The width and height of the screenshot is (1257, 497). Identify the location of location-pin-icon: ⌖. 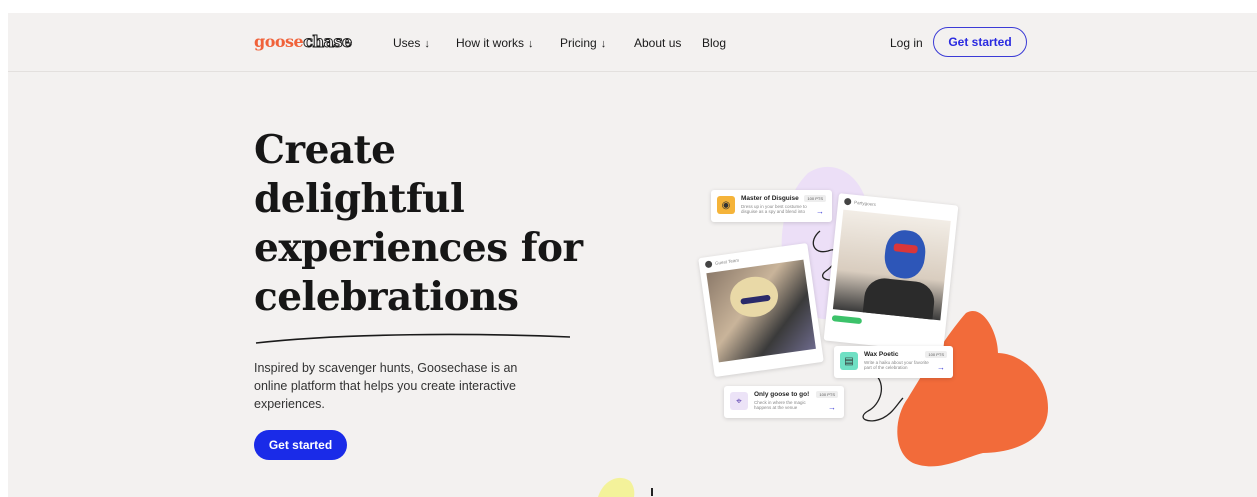
(739, 401).